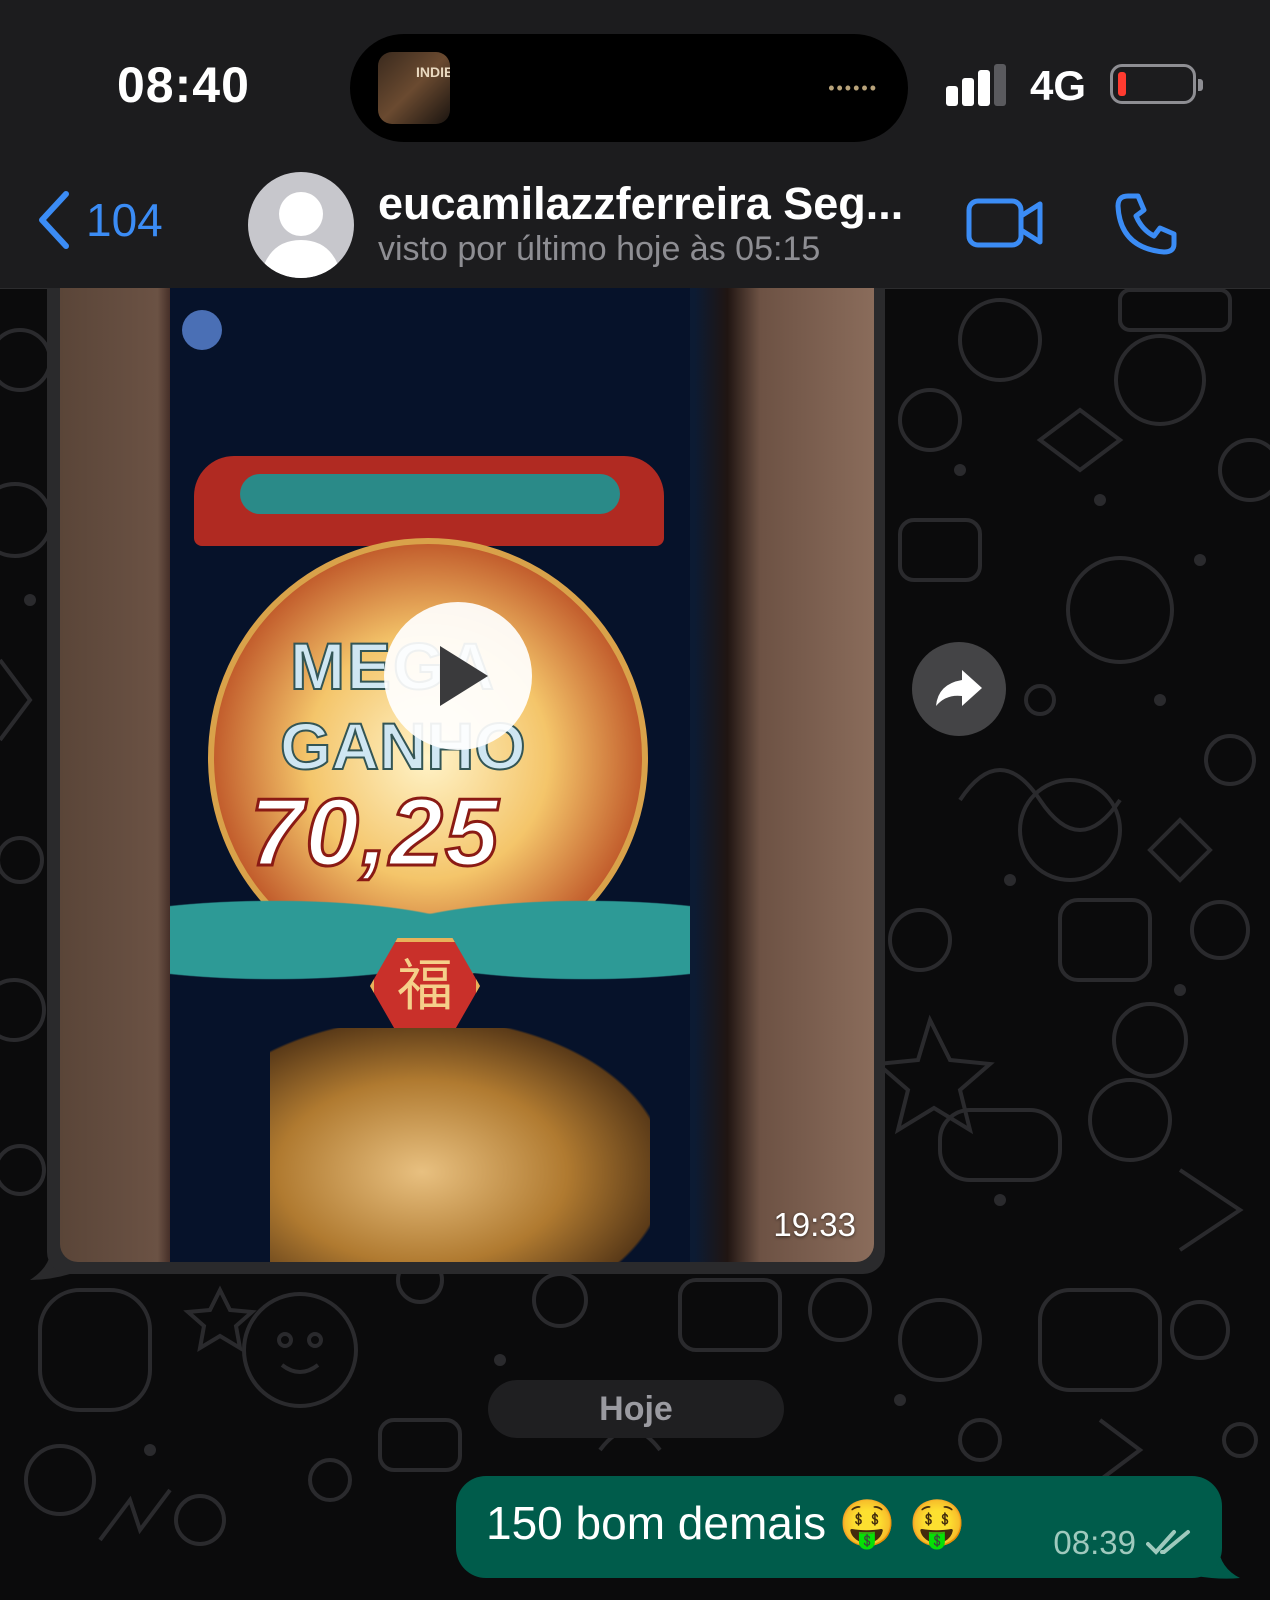 This screenshot has height=1600, width=1270. I want to click on video-call-icon, so click(1005, 223).